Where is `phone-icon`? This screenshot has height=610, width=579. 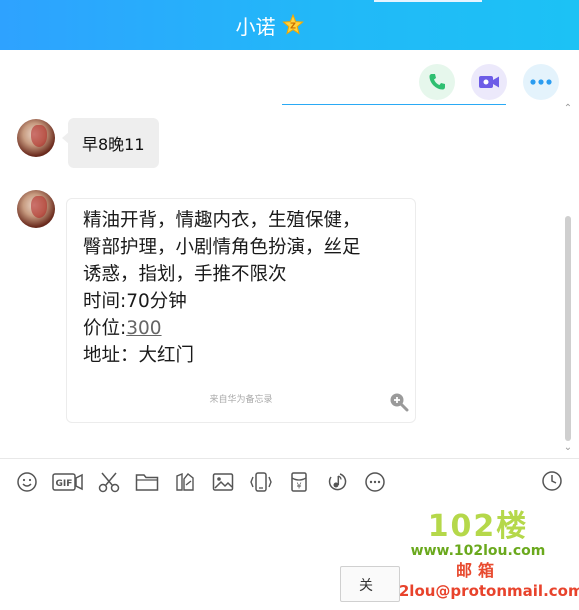 phone-icon is located at coordinates (437, 82).